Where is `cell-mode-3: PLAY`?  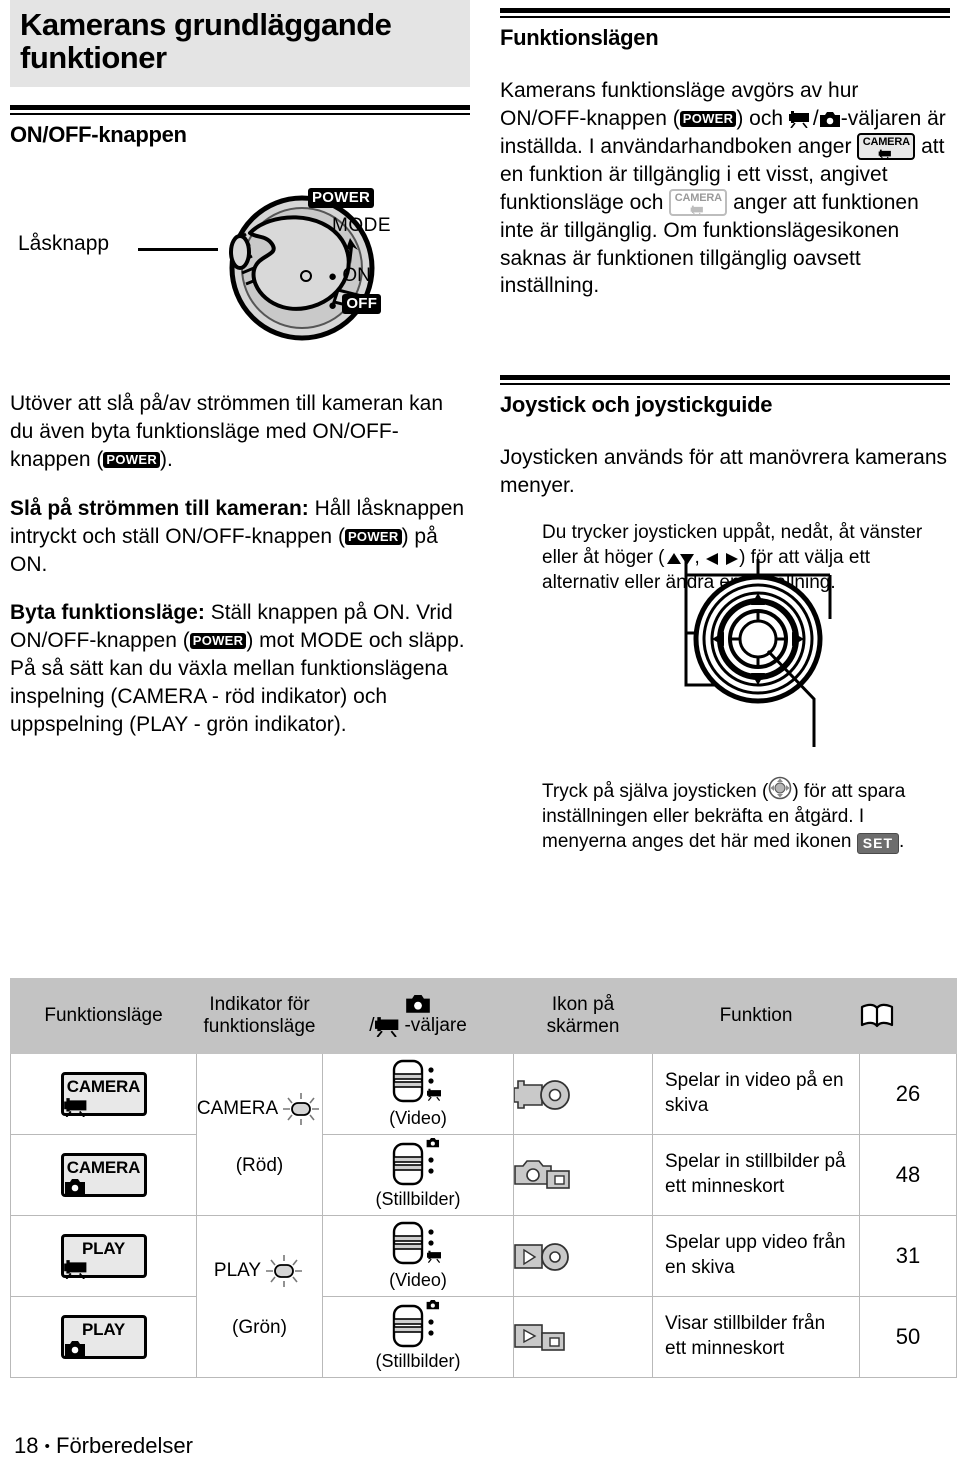
cell-mode-3: PLAY is located at coordinates (103, 1256).